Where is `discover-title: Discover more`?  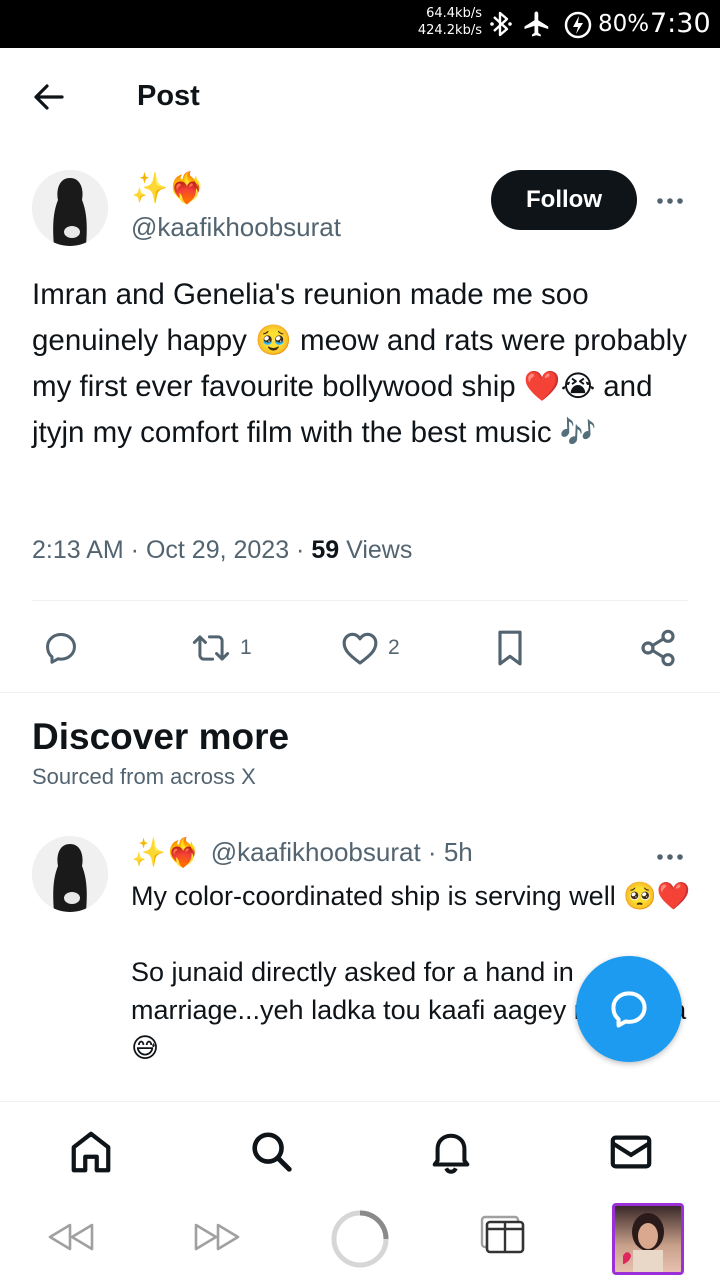 discover-title: Discover more is located at coordinates (161, 736).